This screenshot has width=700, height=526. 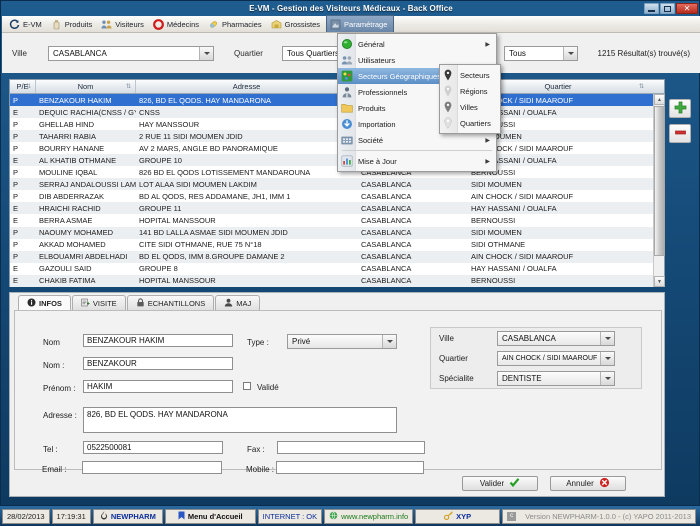 I want to click on tab-maj: MAJ, so click(x=238, y=302).